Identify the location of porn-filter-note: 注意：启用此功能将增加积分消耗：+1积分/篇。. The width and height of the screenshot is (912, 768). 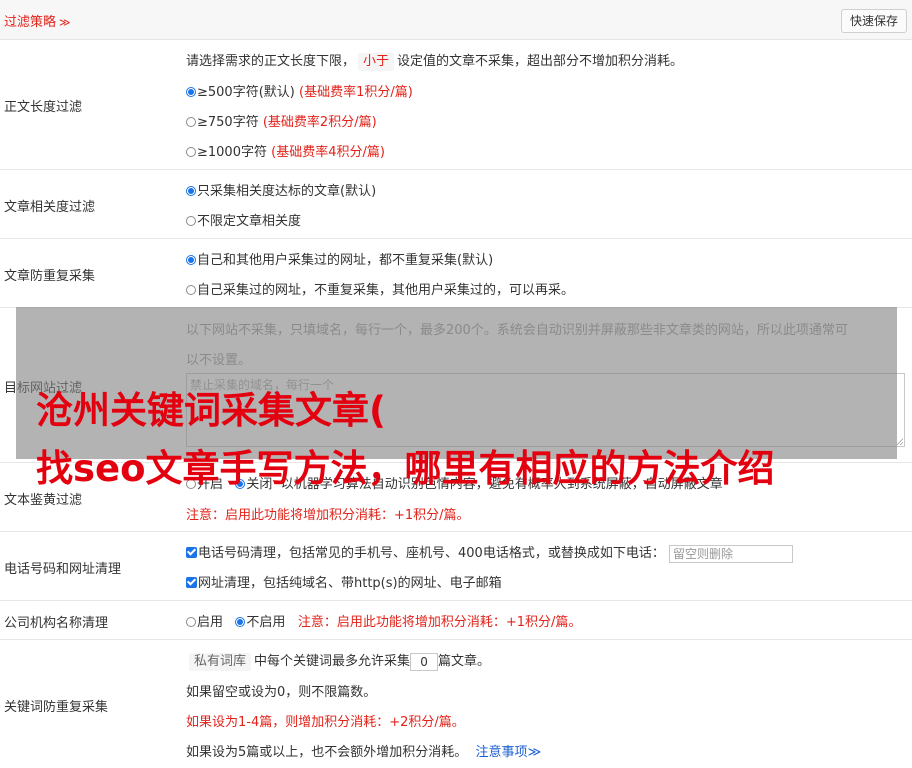
(328, 515).